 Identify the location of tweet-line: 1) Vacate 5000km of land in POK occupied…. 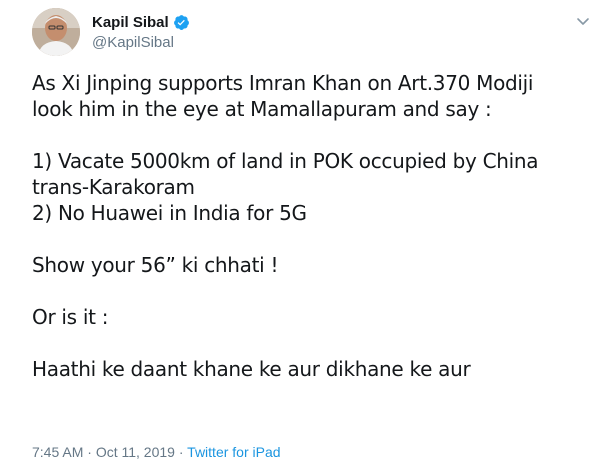
(285, 161).